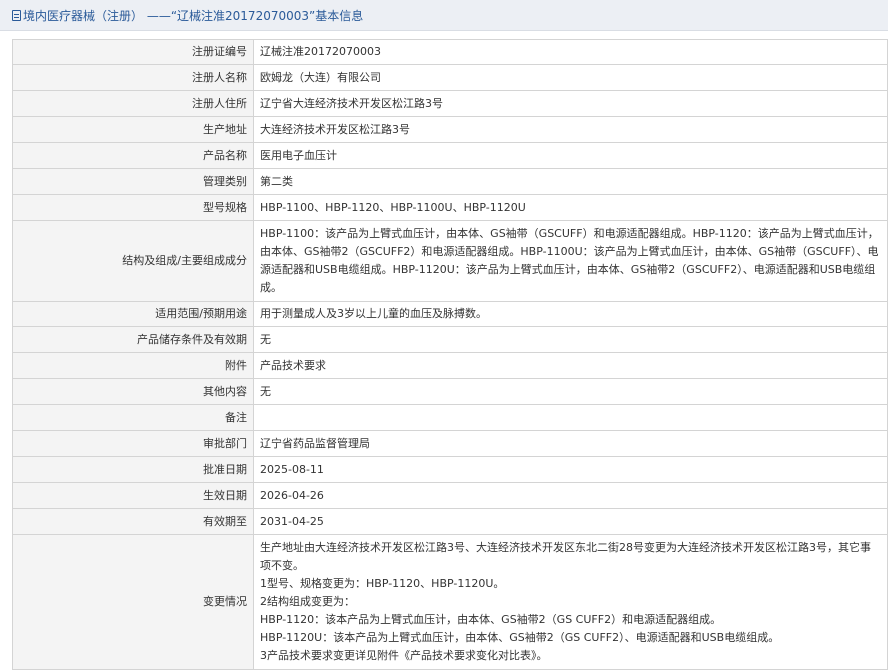 The height and width of the screenshot is (670, 888). I want to click on table-row: 备注, so click(450, 417).